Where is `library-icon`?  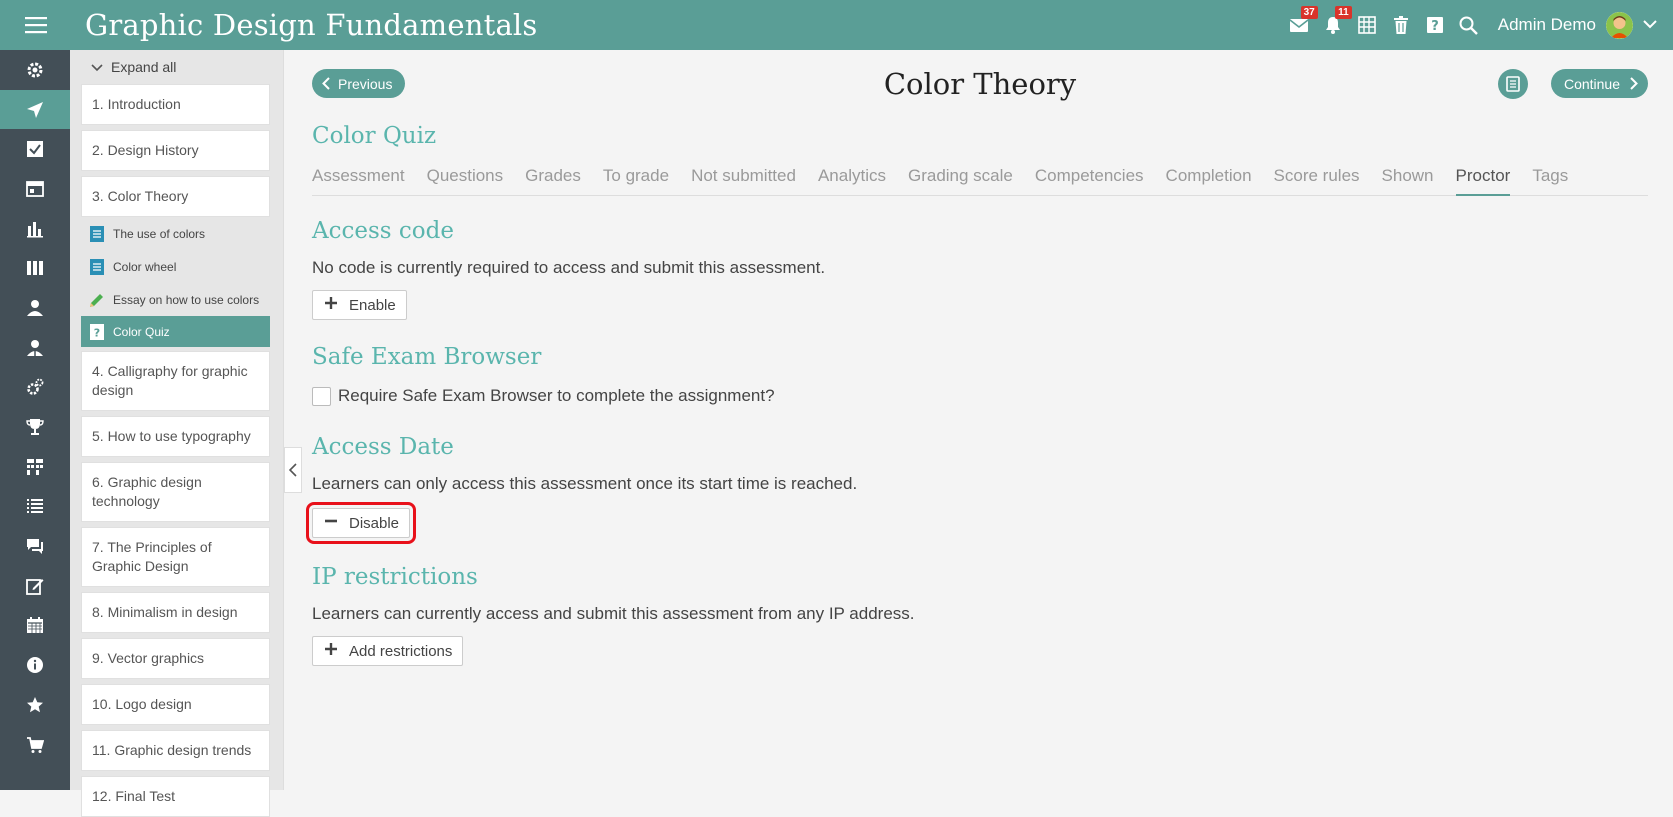
library-icon is located at coordinates (35, 268).